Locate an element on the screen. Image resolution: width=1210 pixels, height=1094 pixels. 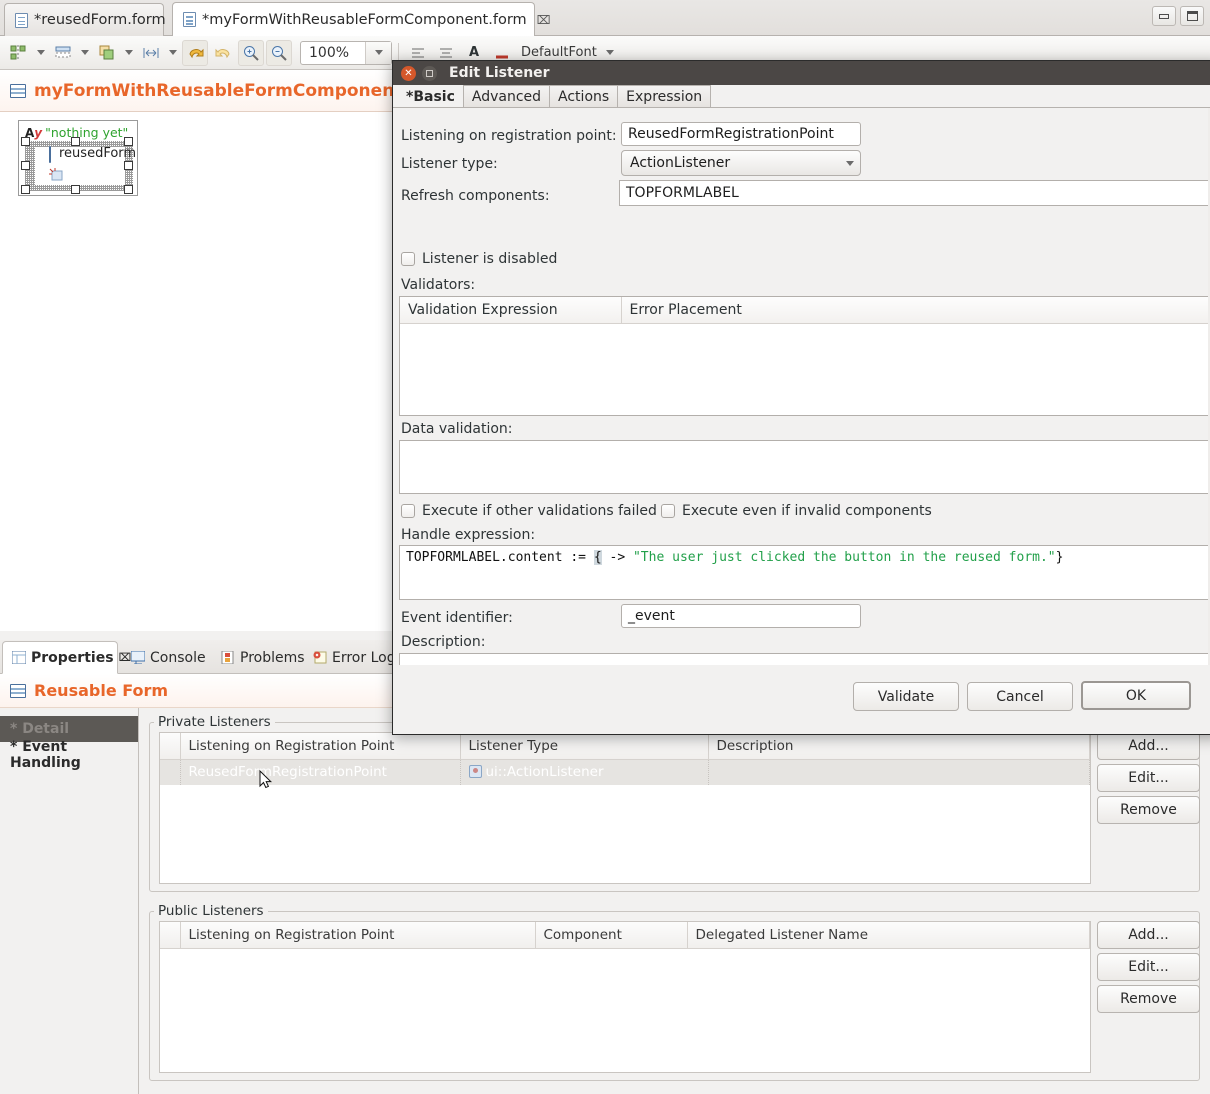
table-col-validation-expression: Validation Expression is located at coordinates (511, 310).